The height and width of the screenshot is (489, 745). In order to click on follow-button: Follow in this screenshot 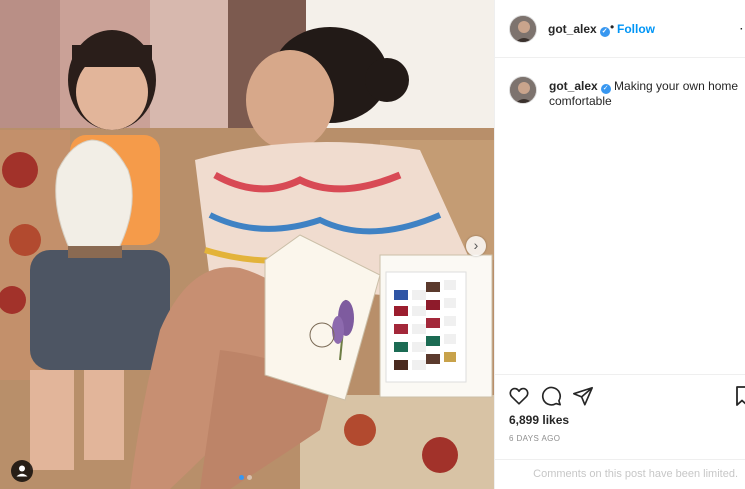, I will do `click(636, 29)`.